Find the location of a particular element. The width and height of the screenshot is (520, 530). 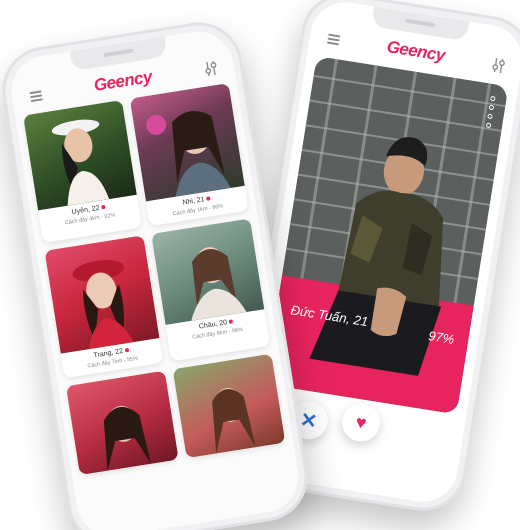

profile-card: Nhi, 21 Cách đây 1km - 96% is located at coordinates (189, 155).